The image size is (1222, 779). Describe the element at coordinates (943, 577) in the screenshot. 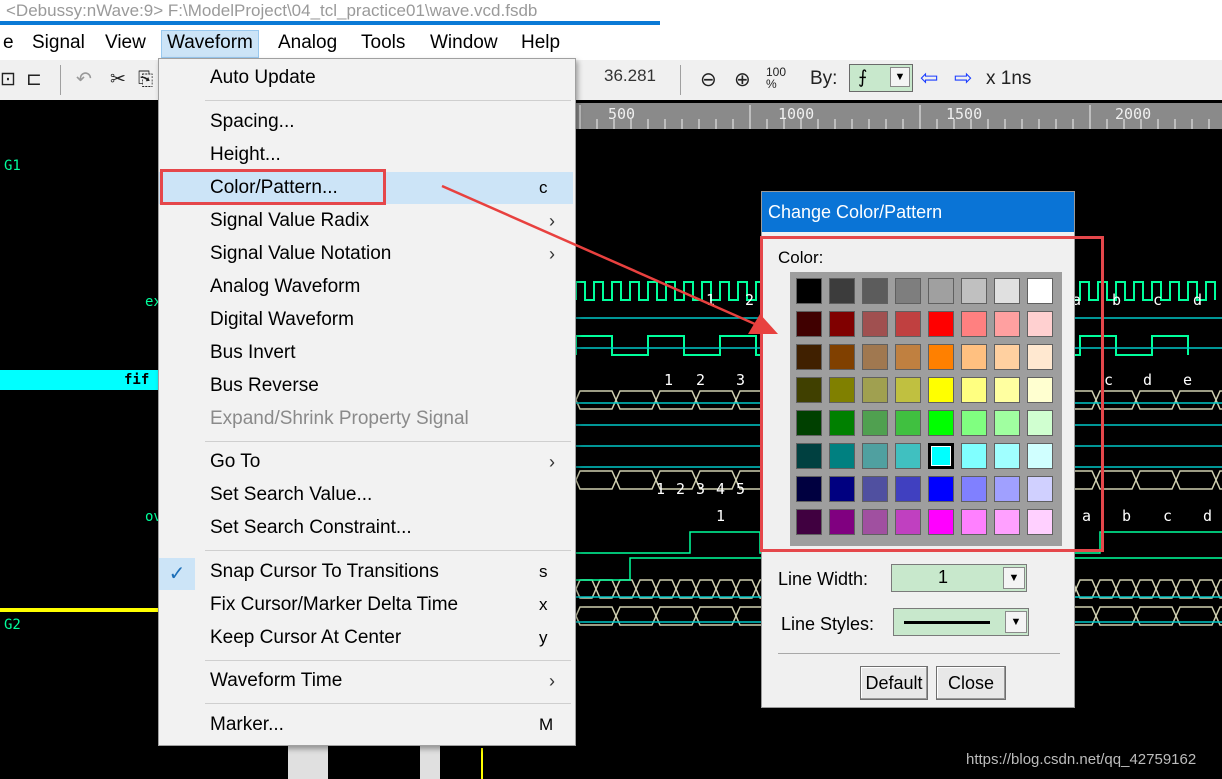

I see `line-width-value: 1` at that location.